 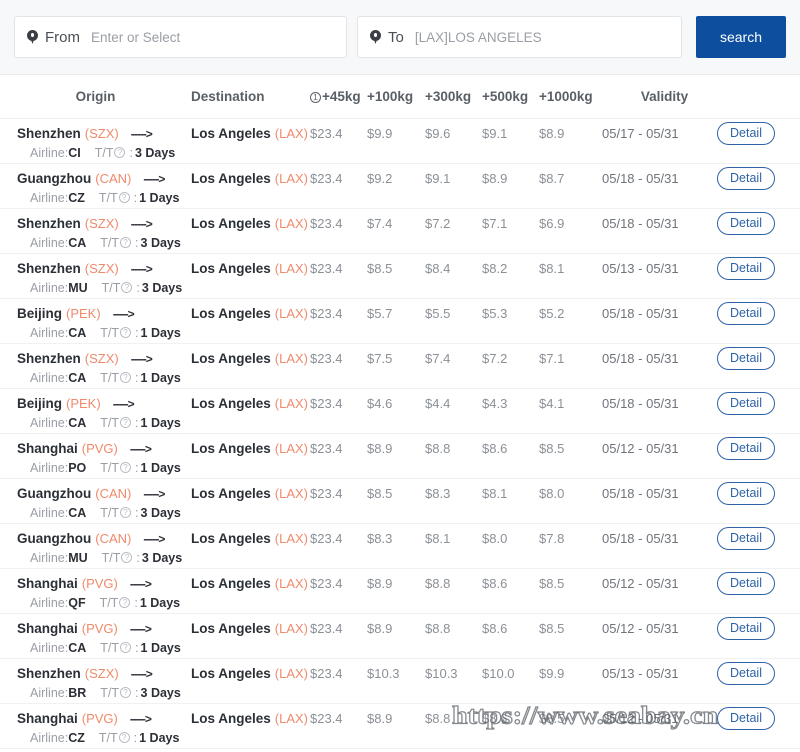 I want to click on to-input-value: [LAX]LOS ANGELES, so click(x=542, y=37).